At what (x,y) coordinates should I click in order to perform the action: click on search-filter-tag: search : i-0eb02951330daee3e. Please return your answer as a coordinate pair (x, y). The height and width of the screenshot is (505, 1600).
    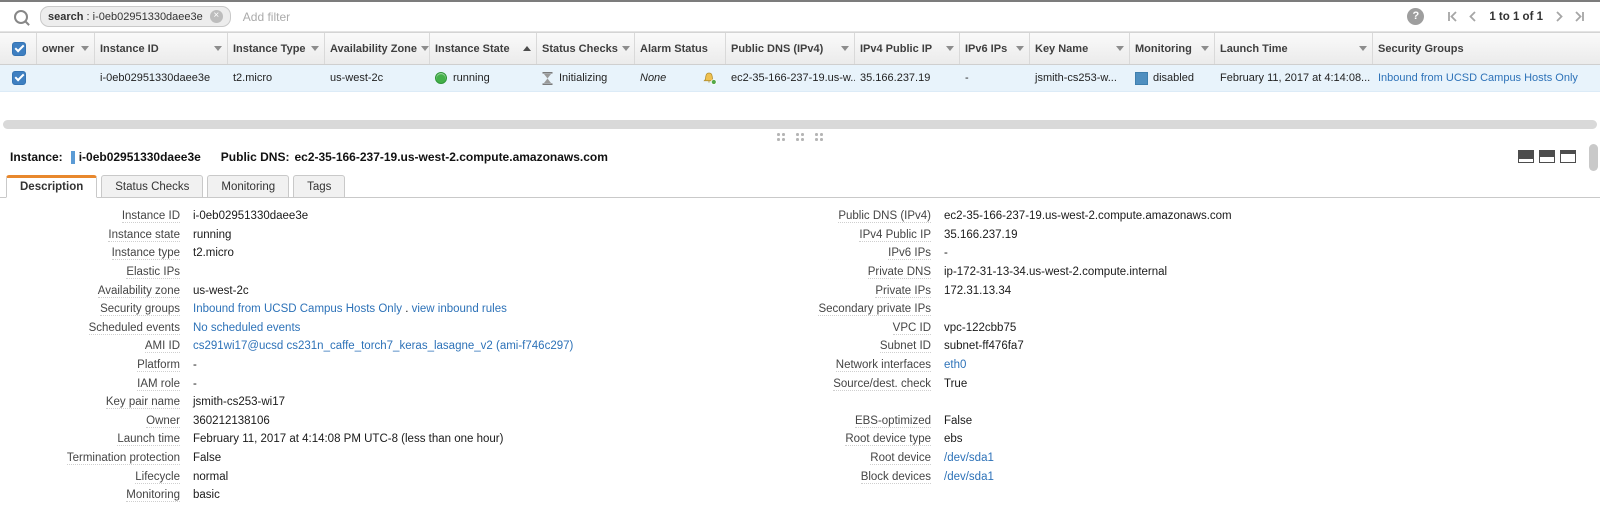
    Looking at the image, I should click on (135, 16).